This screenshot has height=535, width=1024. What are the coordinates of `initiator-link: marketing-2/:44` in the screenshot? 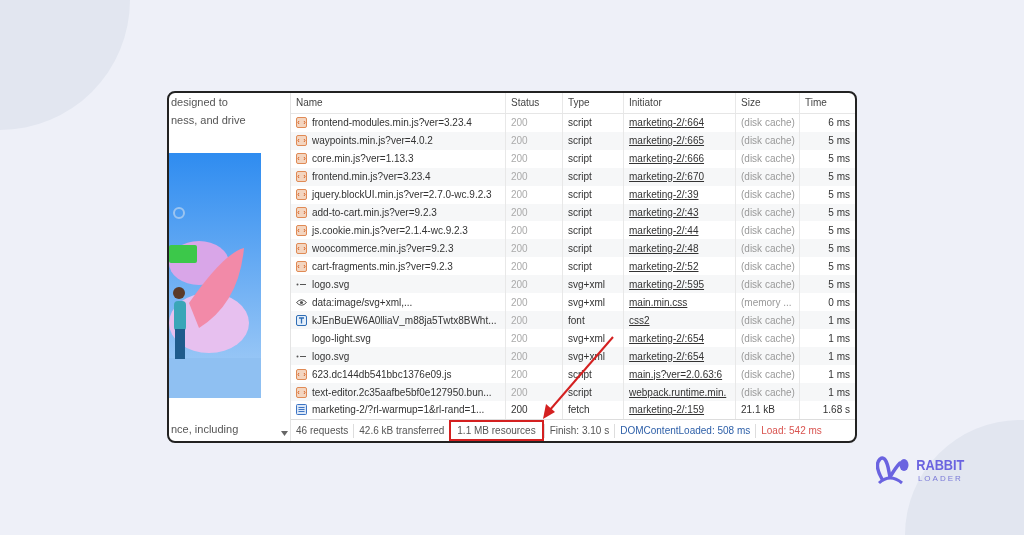 It's located at (664, 230).